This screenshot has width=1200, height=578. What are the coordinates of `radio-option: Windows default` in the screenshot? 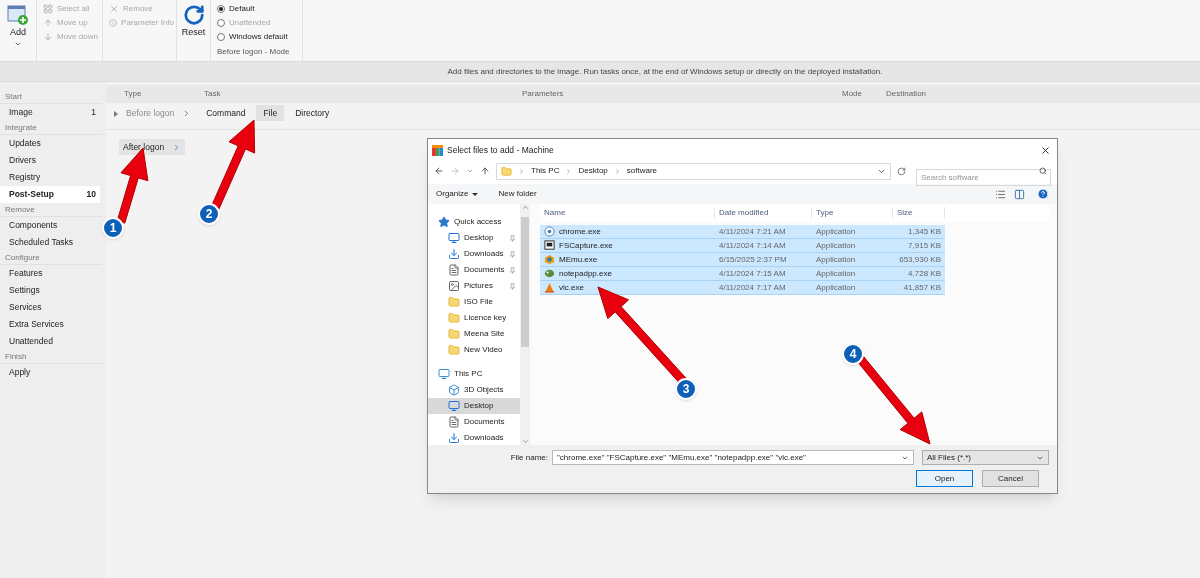 It's located at (259, 37).